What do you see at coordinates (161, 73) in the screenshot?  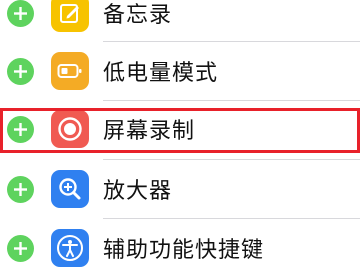 I see `list-item-label: 低电量模式` at bounding box center [161, 73].